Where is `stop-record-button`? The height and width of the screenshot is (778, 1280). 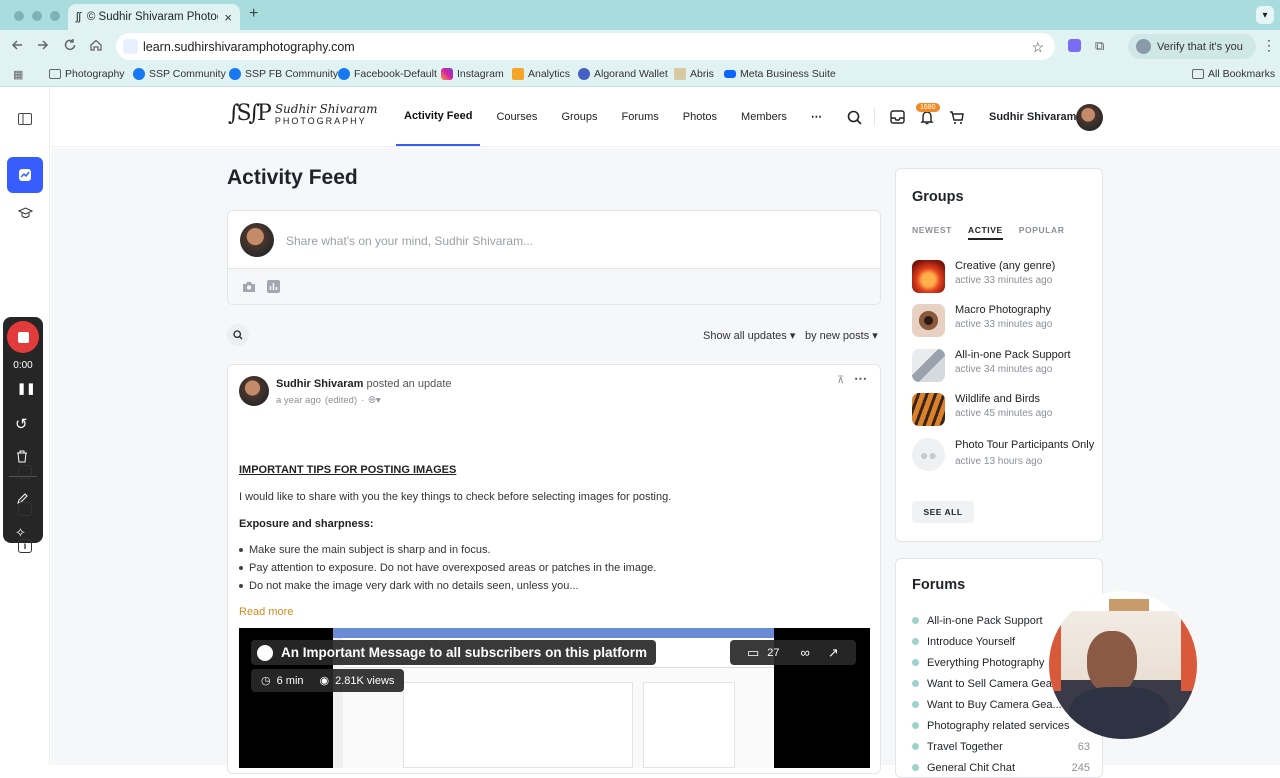
stop-record-button is located at coordinates (23, 337).